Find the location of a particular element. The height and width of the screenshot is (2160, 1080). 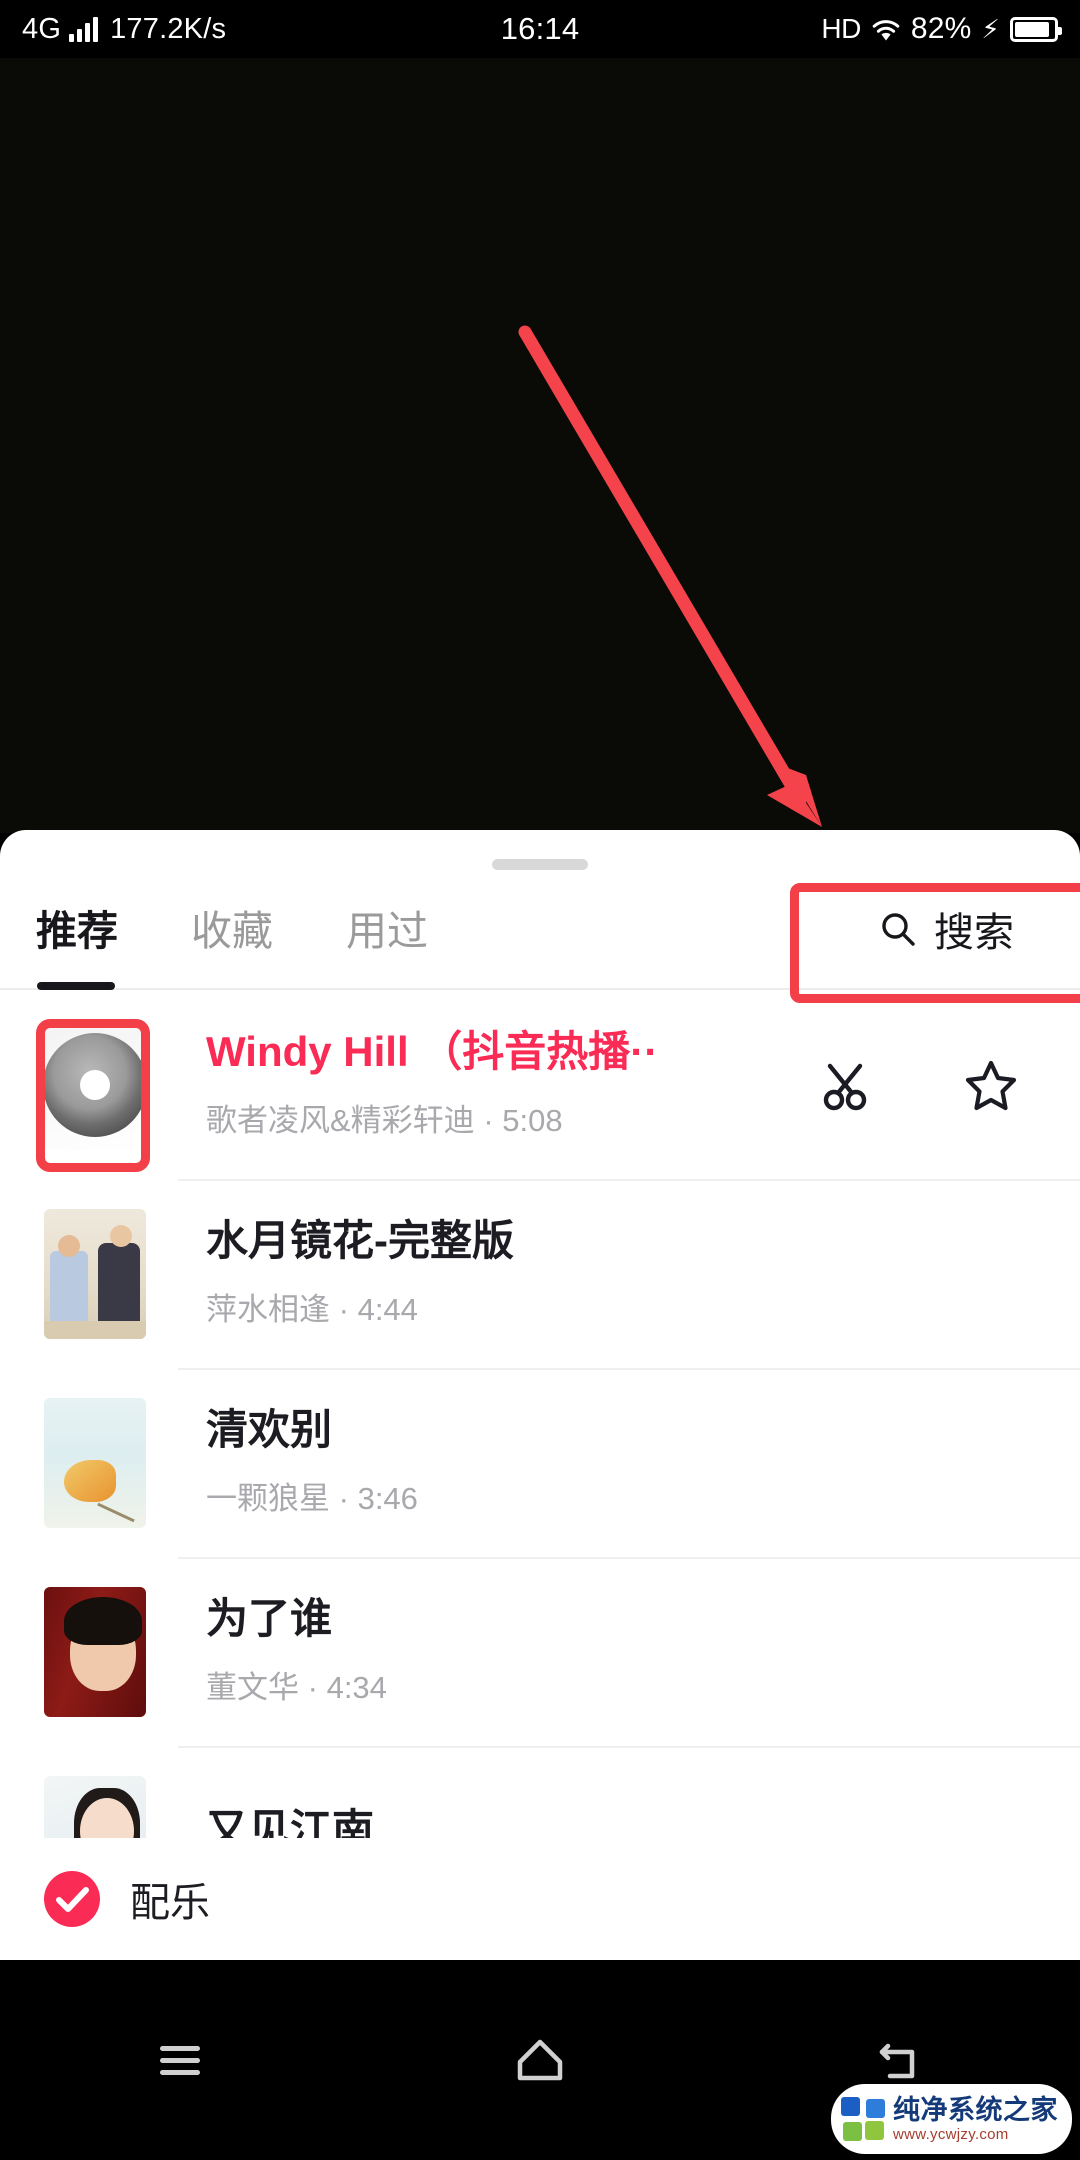

search-button: 搜索 is located at coordinates (947, 929).